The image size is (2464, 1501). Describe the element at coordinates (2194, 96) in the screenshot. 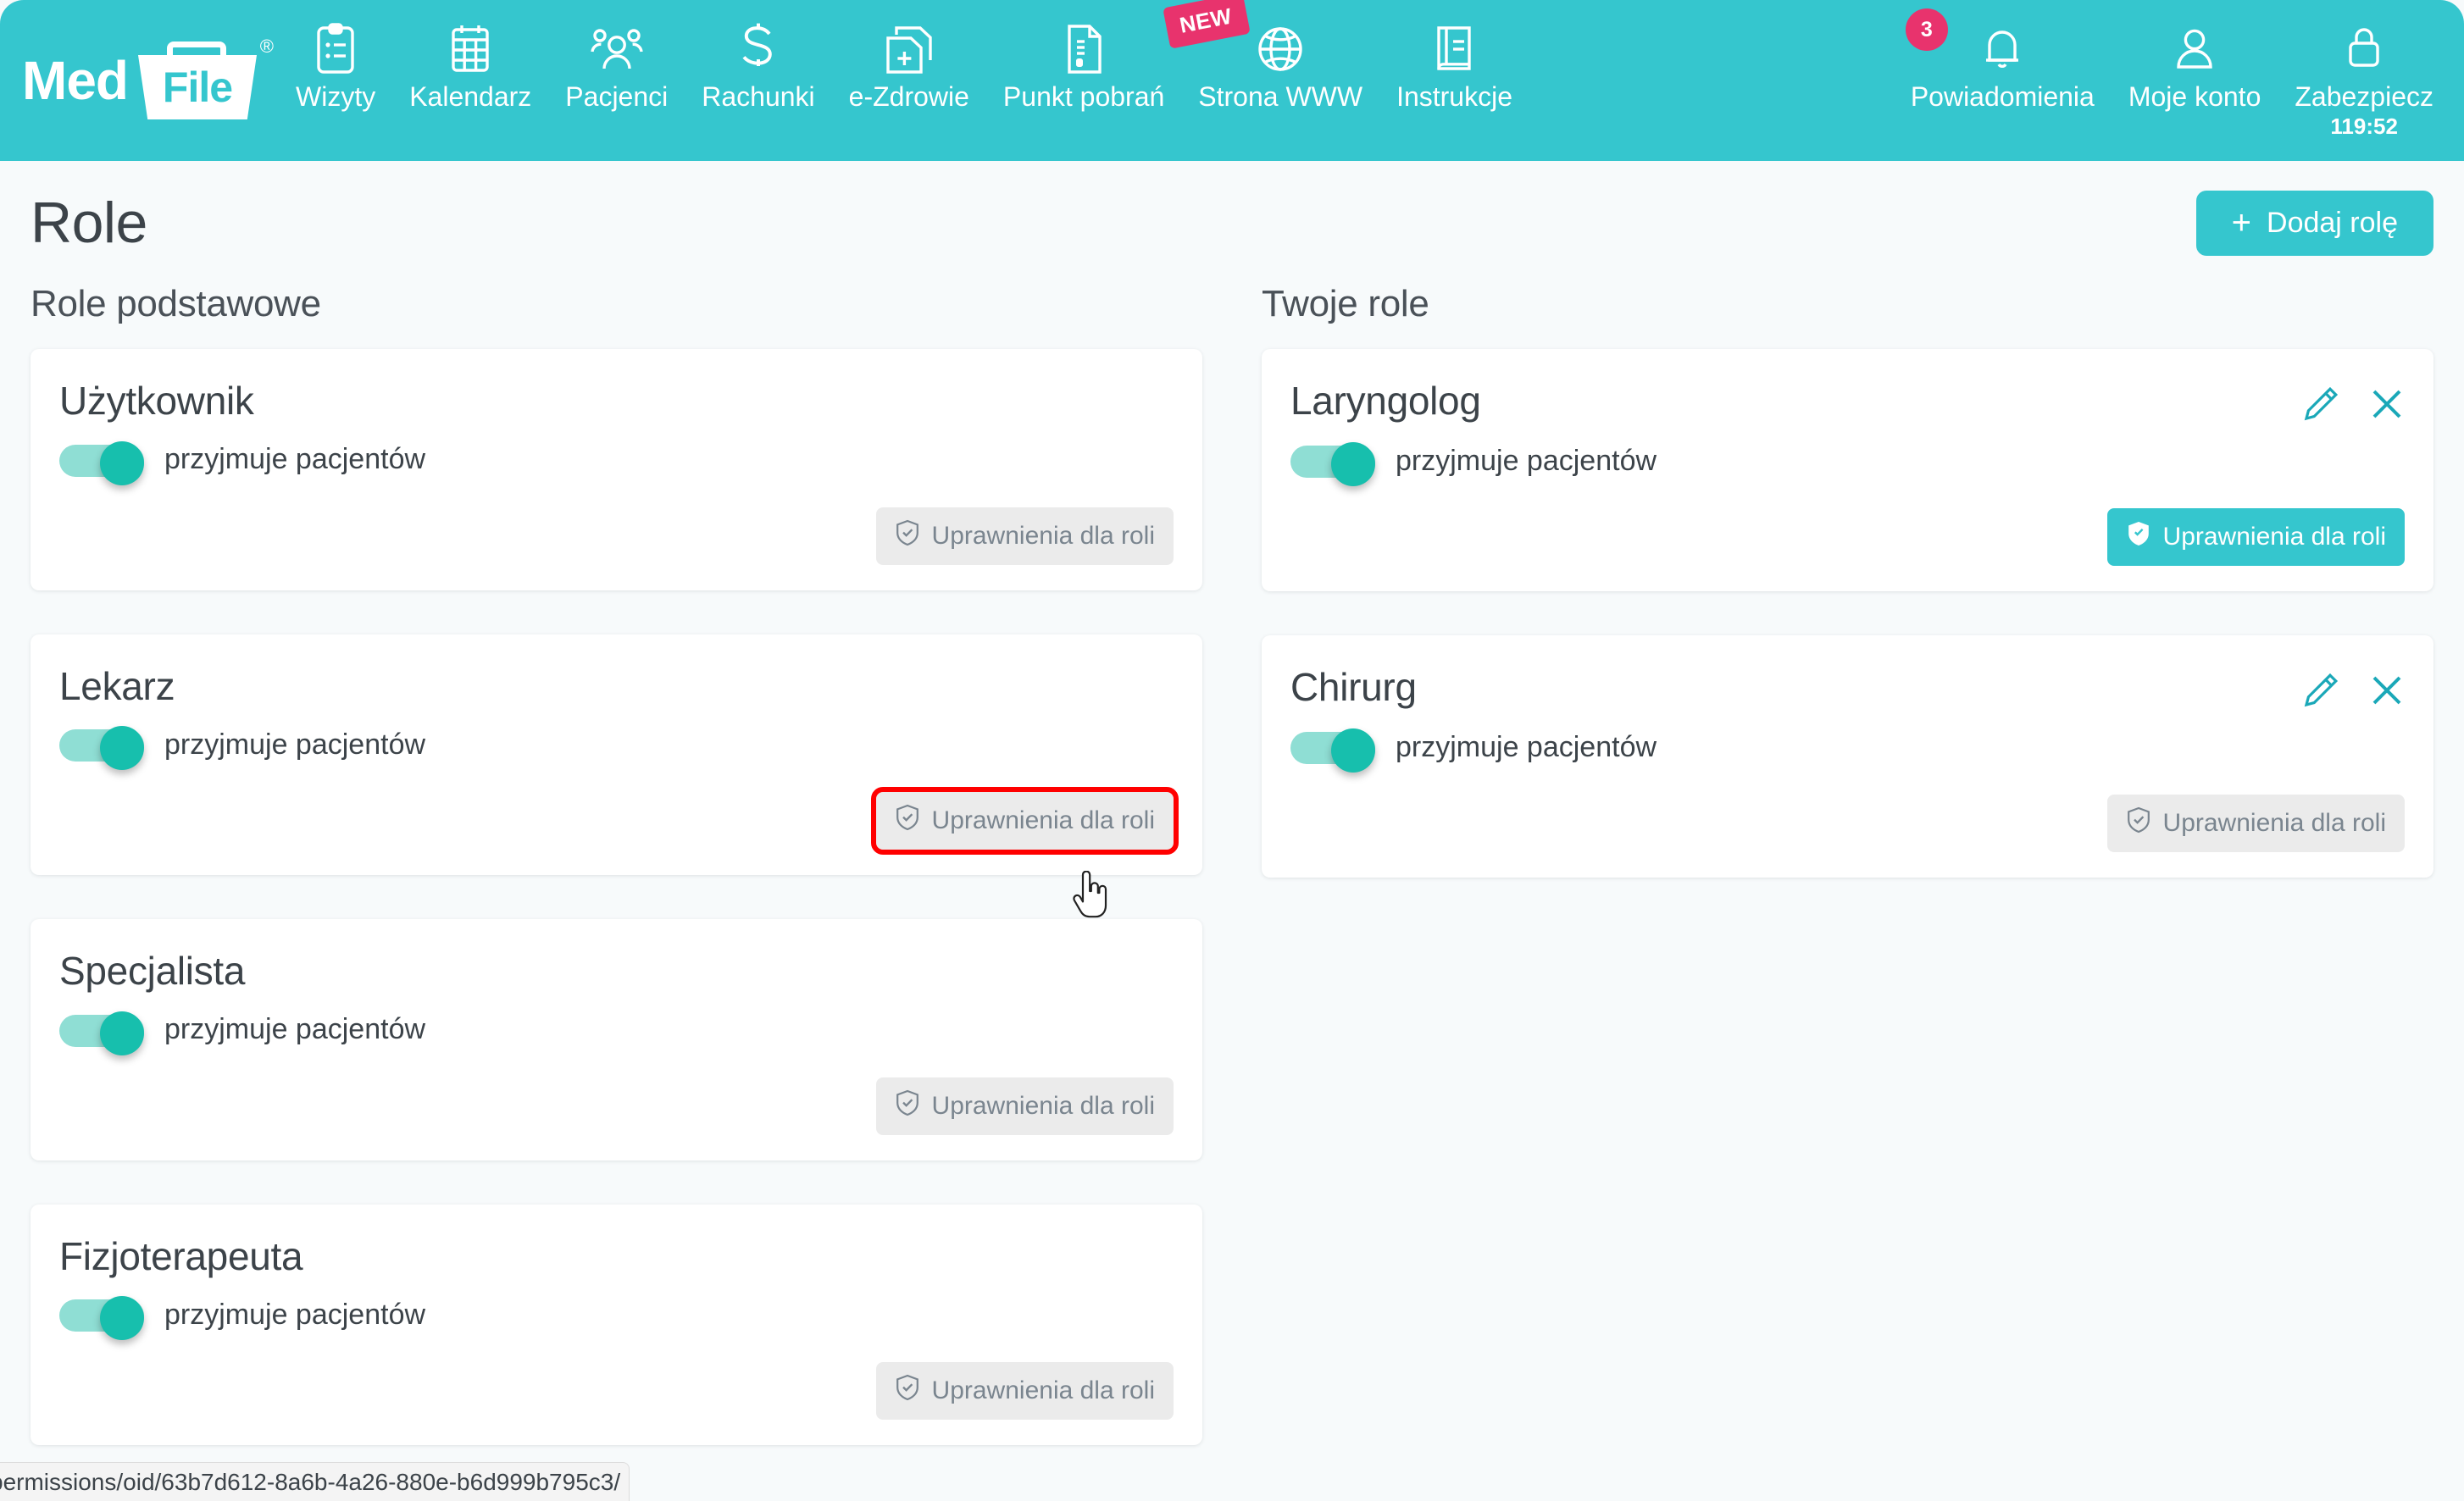

I see `nav-label: Moje konto` at that location.